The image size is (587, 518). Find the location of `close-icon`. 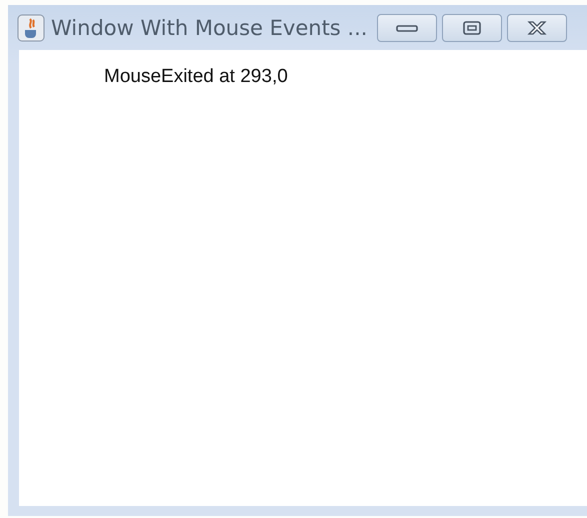

close-icon is located at coordinates (537, 27).